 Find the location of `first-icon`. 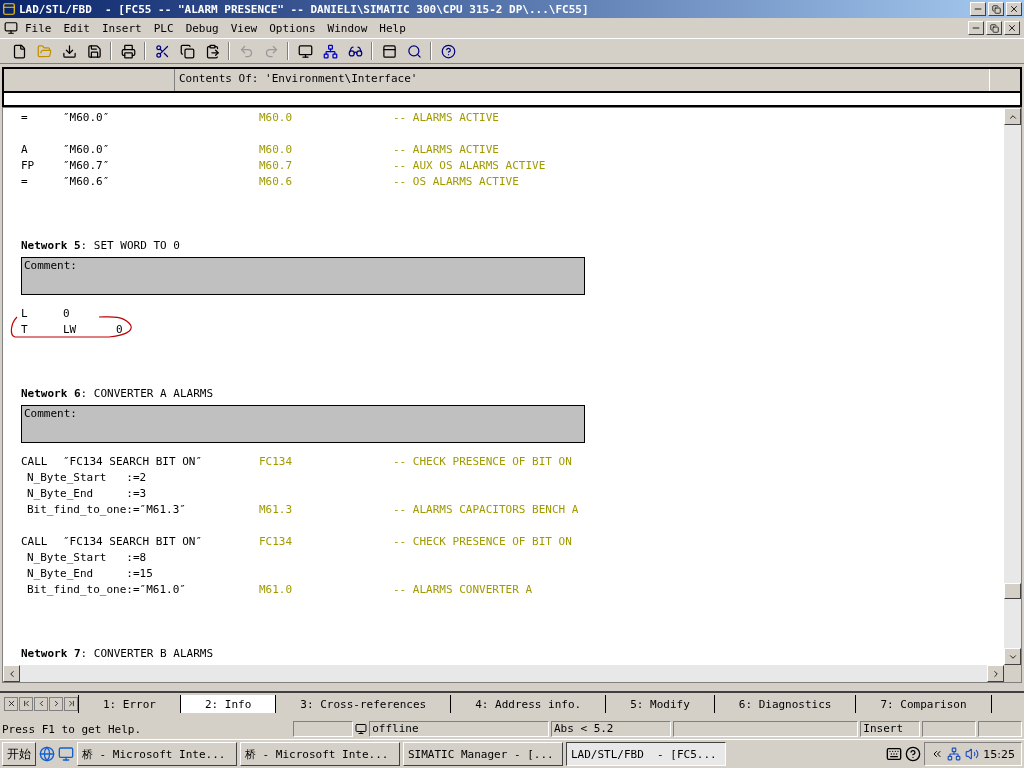

first-icon is located at coordinates (26, 703).